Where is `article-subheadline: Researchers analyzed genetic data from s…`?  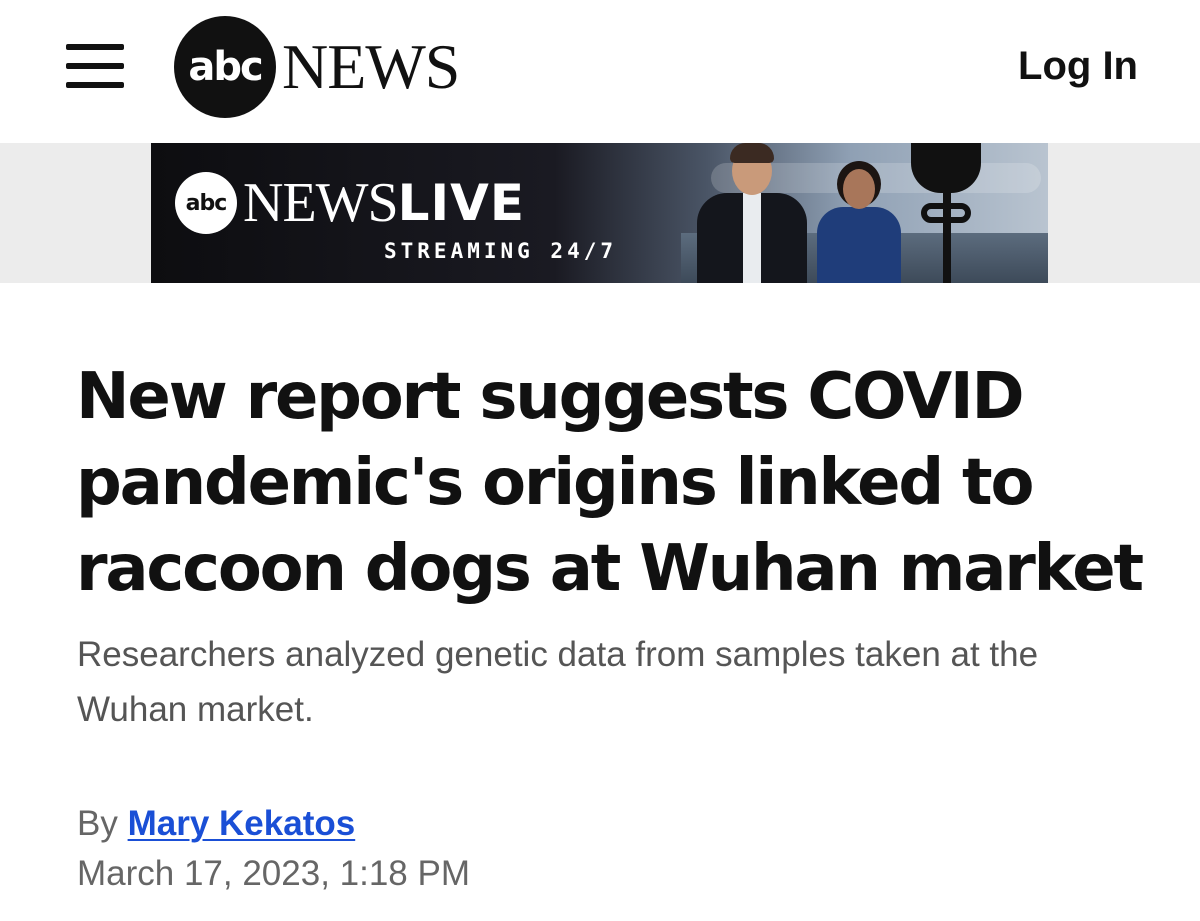 article-subheadline: Researchers analyzed genetic data from s… is located at coordinates (558, 682).